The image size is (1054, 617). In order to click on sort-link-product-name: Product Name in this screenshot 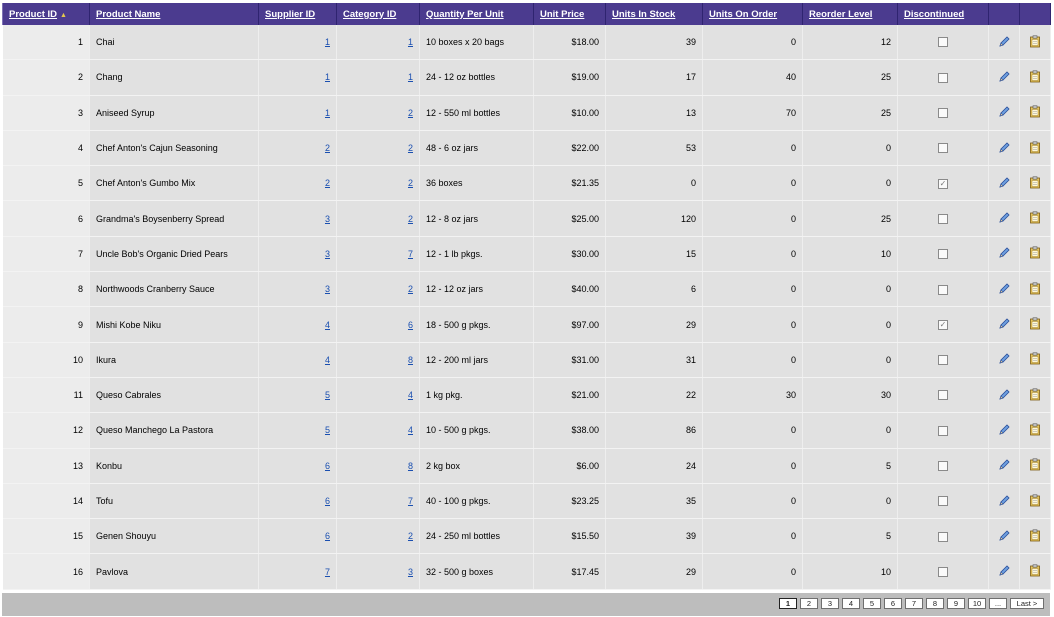, I will do `click(128, 14)`.